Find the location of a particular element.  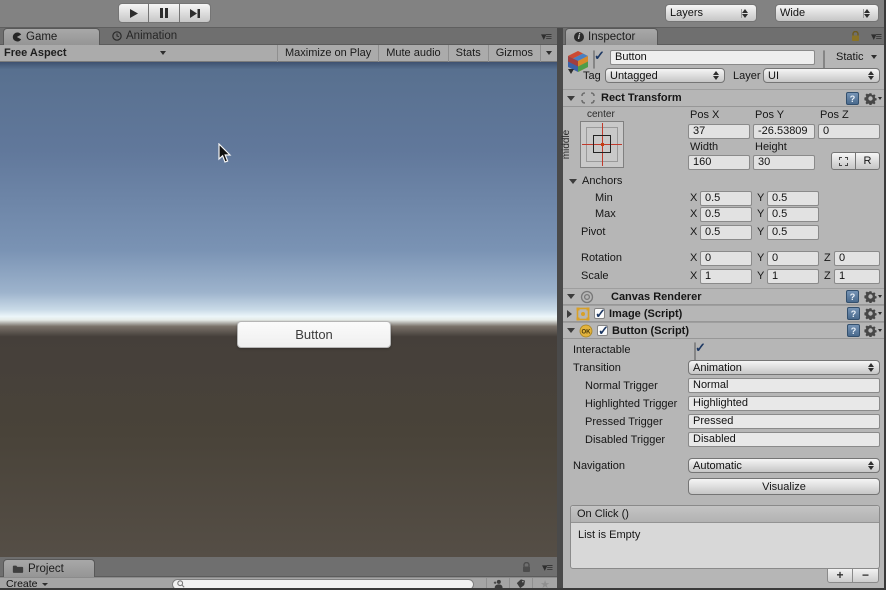

play-button is located at coordinates (133, 13).